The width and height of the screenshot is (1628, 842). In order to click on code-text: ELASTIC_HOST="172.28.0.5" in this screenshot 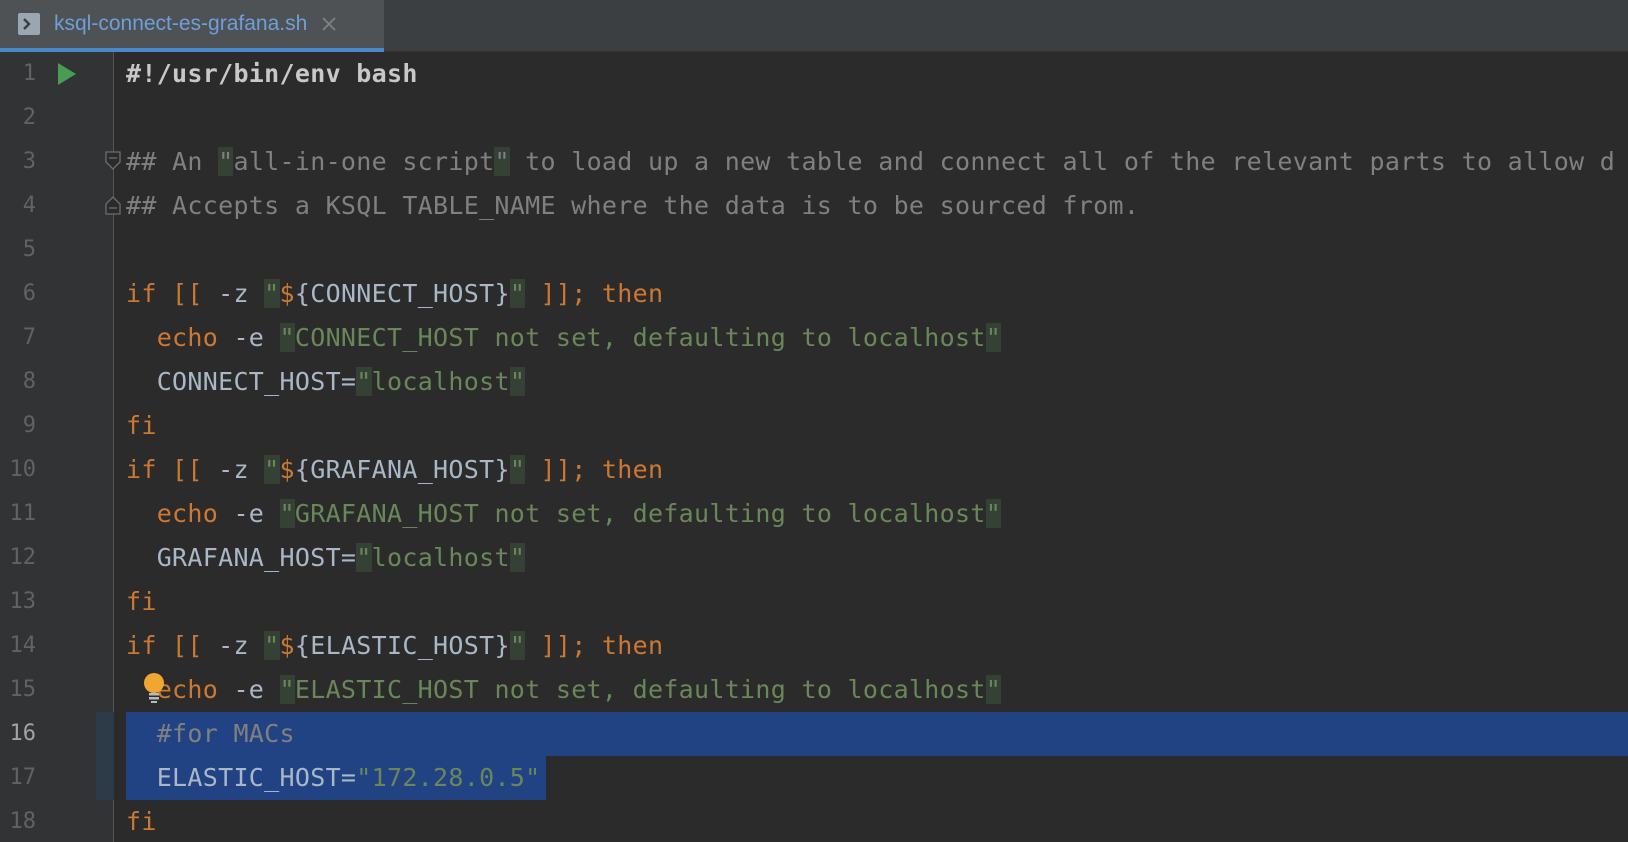, I will do `click(333, 777)`.